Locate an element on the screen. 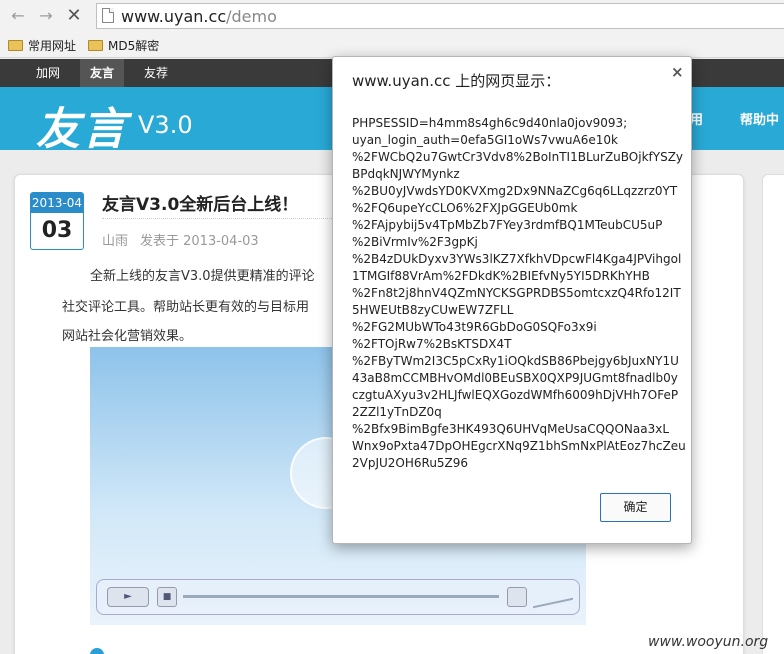 This screenshot has width=784, height=654. post-paragraph: 社交评论工具。帮助站长更有效的与目标用 is located at coordinates (186, 307).